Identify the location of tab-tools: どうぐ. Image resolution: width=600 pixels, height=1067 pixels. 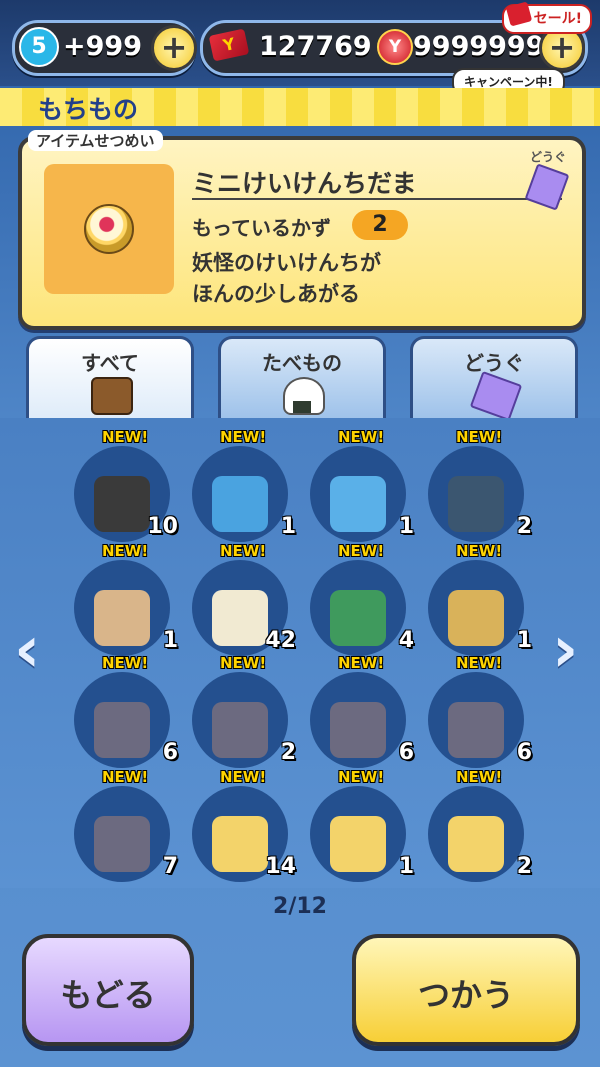
(494, 379).